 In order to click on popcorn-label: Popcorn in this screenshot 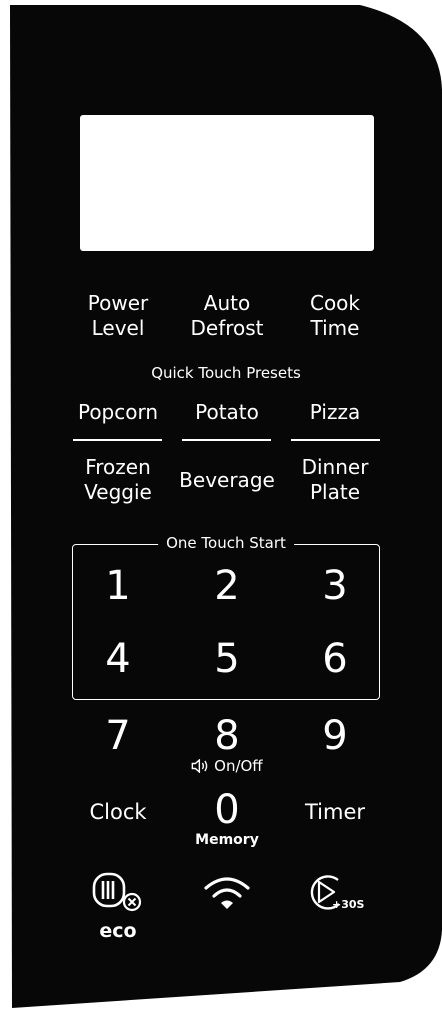, I will do `click(118, 412)`.